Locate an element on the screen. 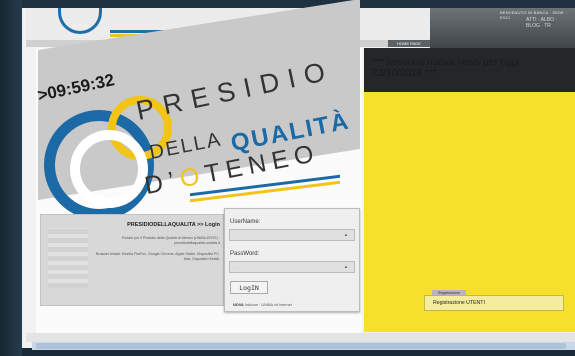 The height and width of the screenshot is (356, 575). logo-ring-white is located at coordinates (109, 169).